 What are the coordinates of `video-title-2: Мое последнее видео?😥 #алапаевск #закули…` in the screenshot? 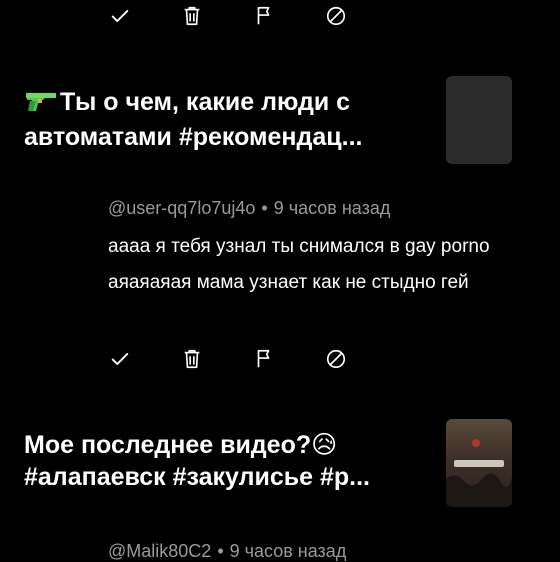 It's located at (224, 461).